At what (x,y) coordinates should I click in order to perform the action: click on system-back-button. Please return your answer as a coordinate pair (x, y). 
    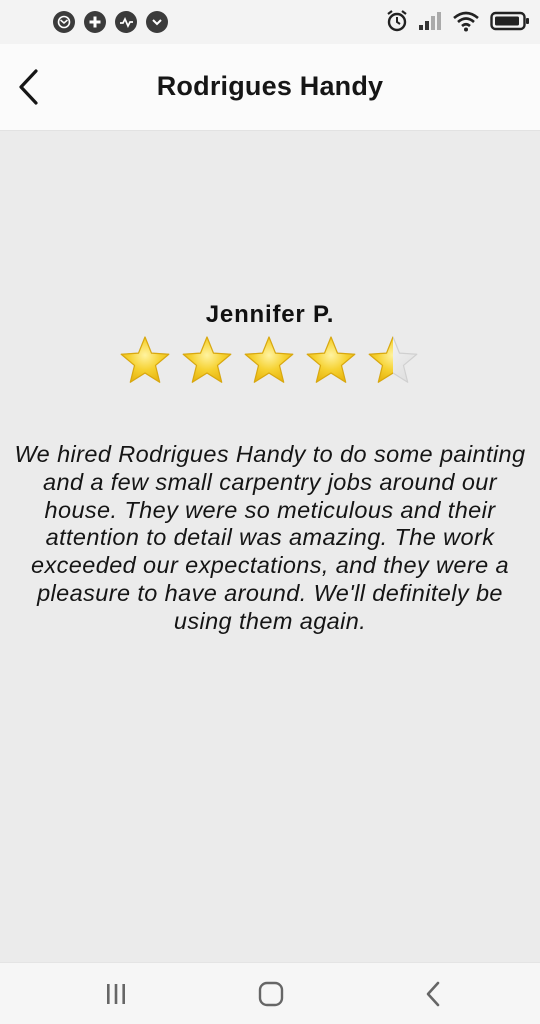
    Looking at the image, I should click on (433, 994).